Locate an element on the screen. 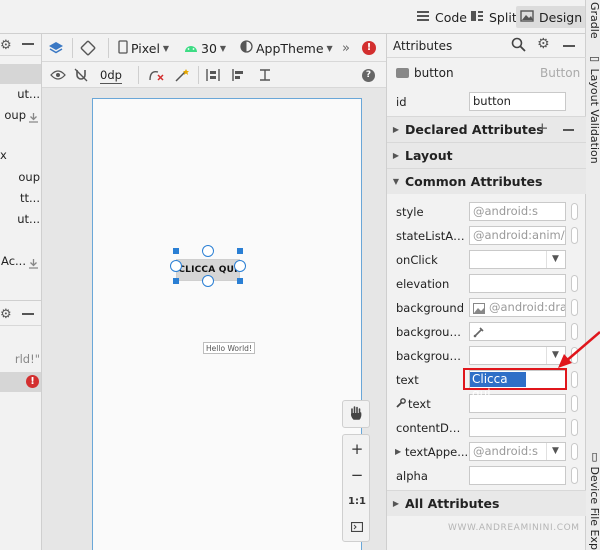 Image resolution: width=600 pixels, height=550 pixels. declared-attributes-section: ▶ Declared Attributes + is located at coordinates (486, 129).